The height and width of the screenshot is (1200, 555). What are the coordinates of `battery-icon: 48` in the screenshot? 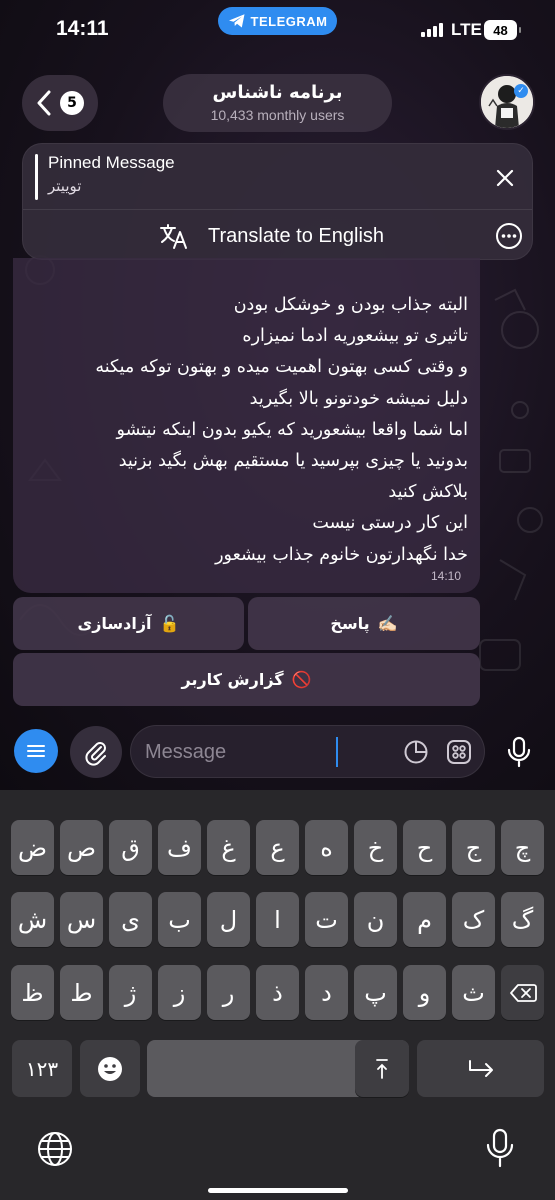 It's located at (502, 30).